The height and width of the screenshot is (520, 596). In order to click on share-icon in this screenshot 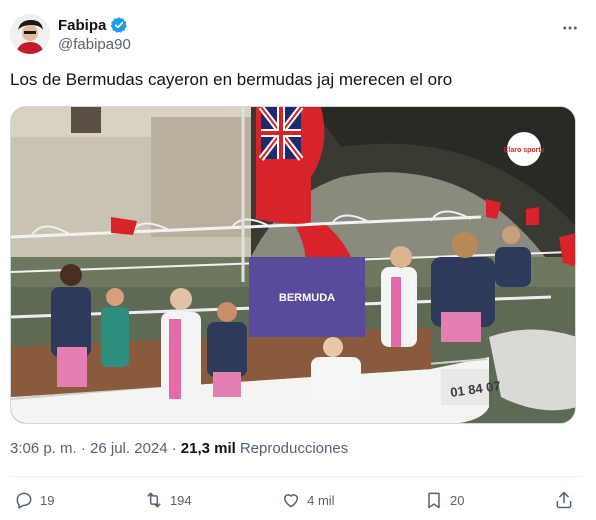, I will do `click(564, 500)`.